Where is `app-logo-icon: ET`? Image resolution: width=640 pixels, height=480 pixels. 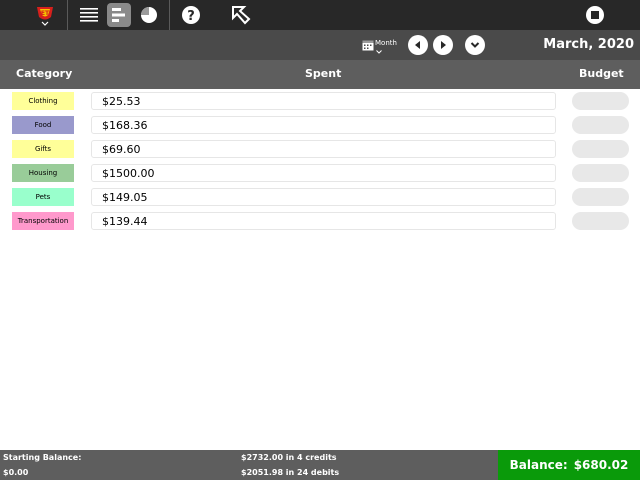 app-logo-icon: ET is located at coordinates (45, 15).